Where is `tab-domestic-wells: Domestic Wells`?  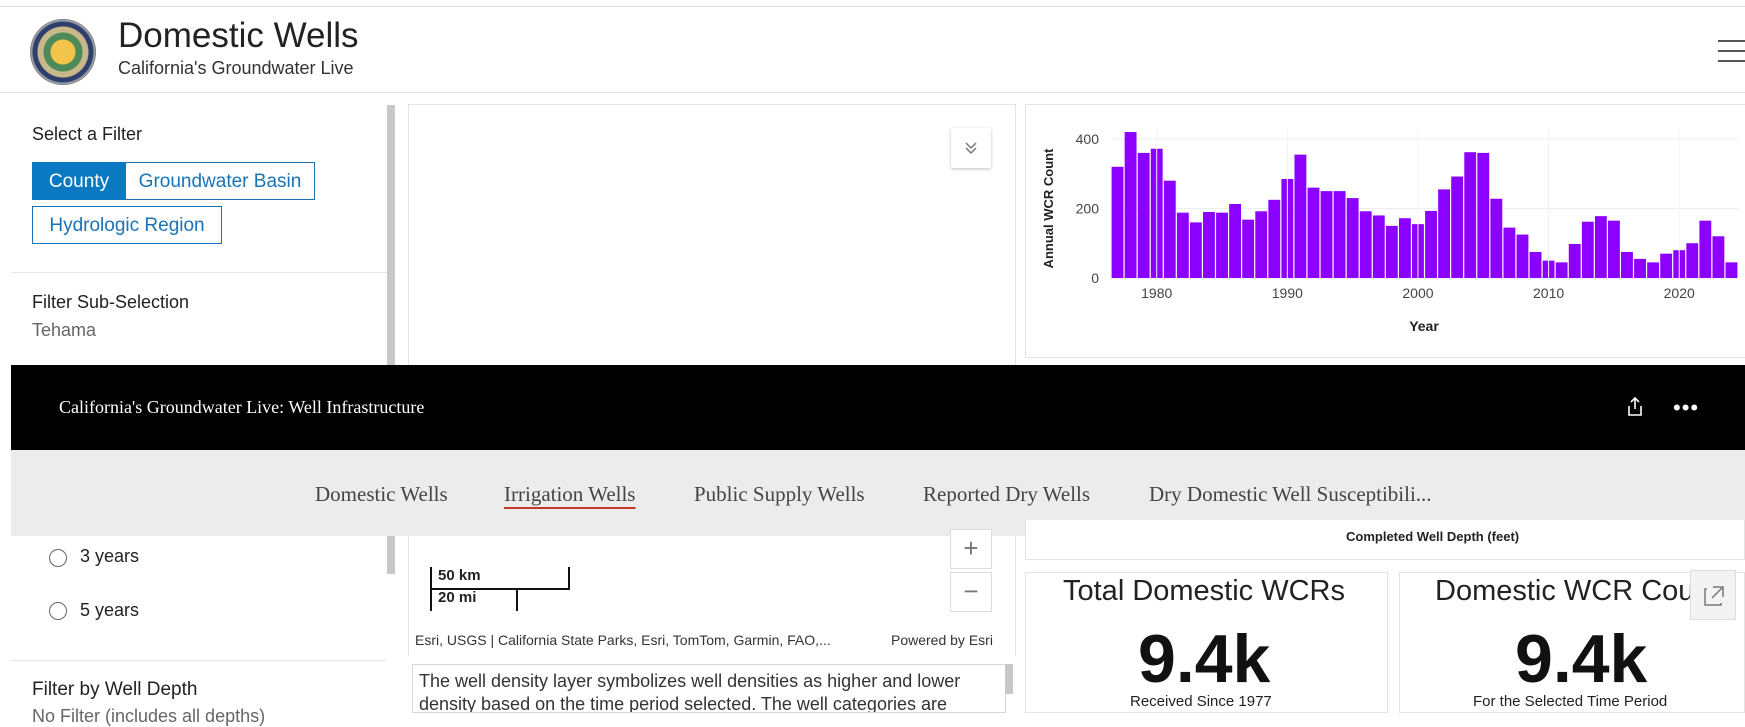
tab-domestic-wells: Domestic Wells is located at coordinates (381, 494).